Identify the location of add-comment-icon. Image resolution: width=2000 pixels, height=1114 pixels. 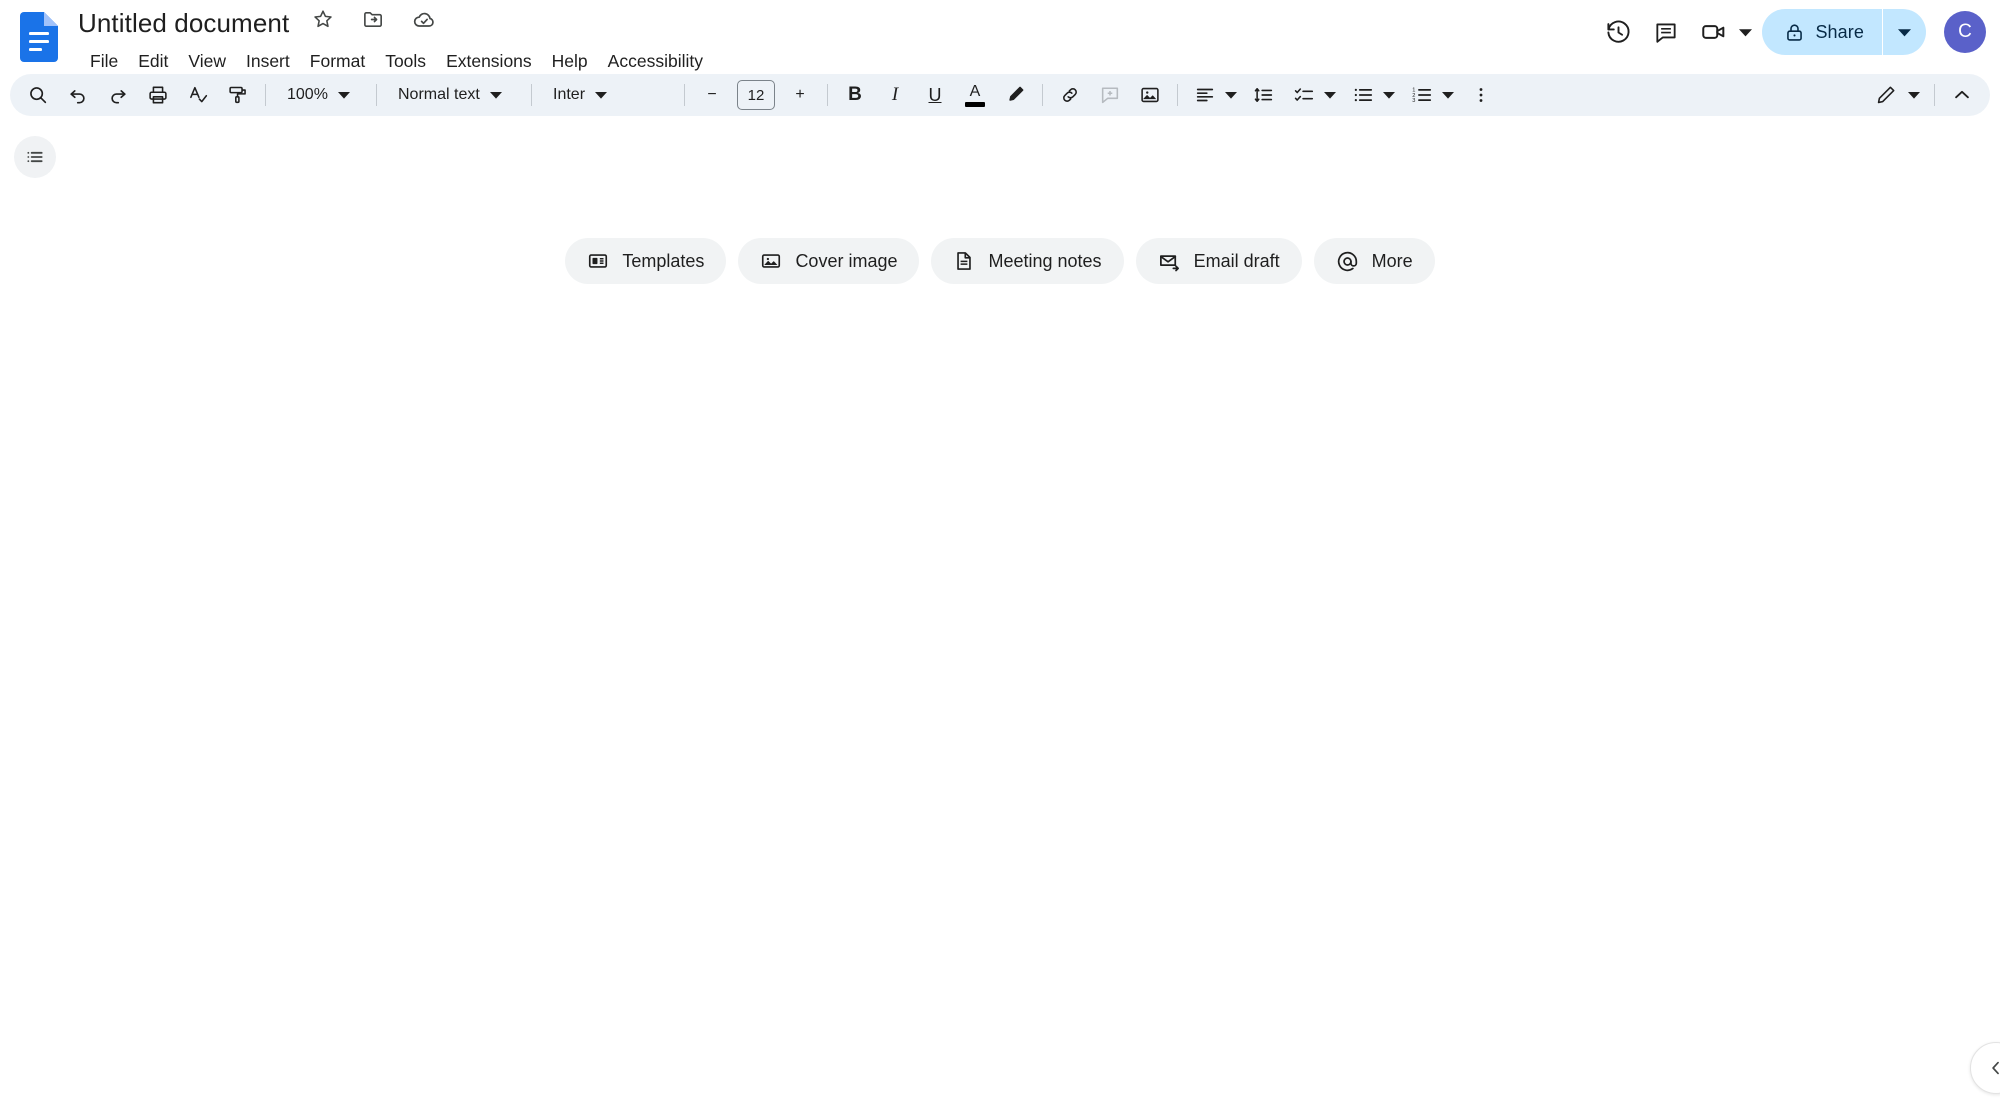
(1110, 95).